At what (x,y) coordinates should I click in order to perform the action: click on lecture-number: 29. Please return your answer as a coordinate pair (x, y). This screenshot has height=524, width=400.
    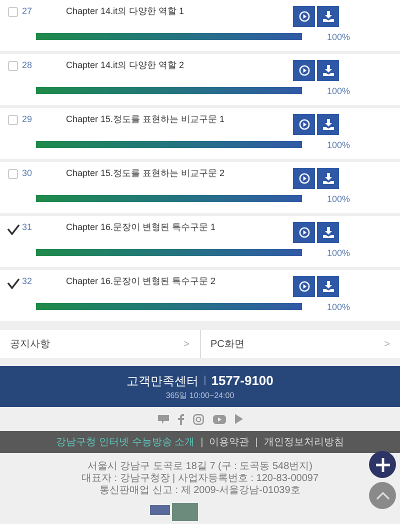
    Looking at the image, I should click on (27, 119).